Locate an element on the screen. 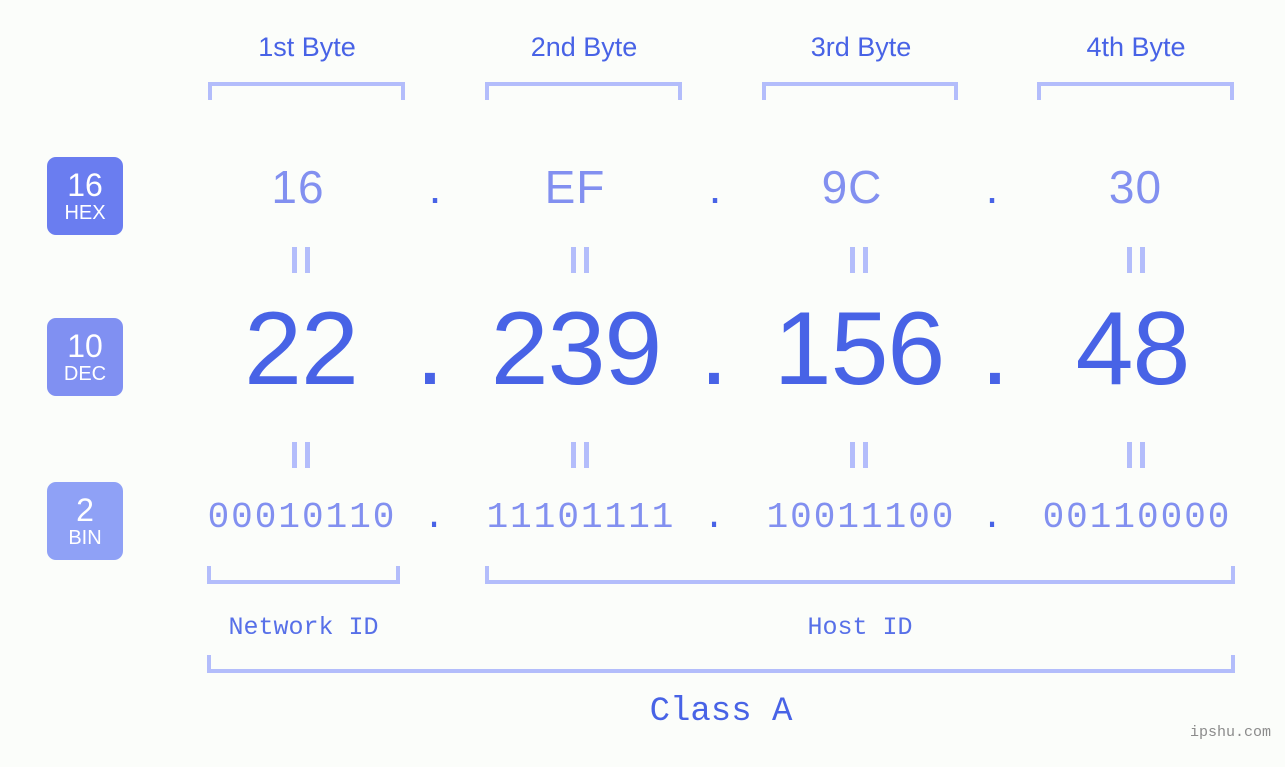  base-badge-dec-abbr: DEC is located at coordinates (85, 374).